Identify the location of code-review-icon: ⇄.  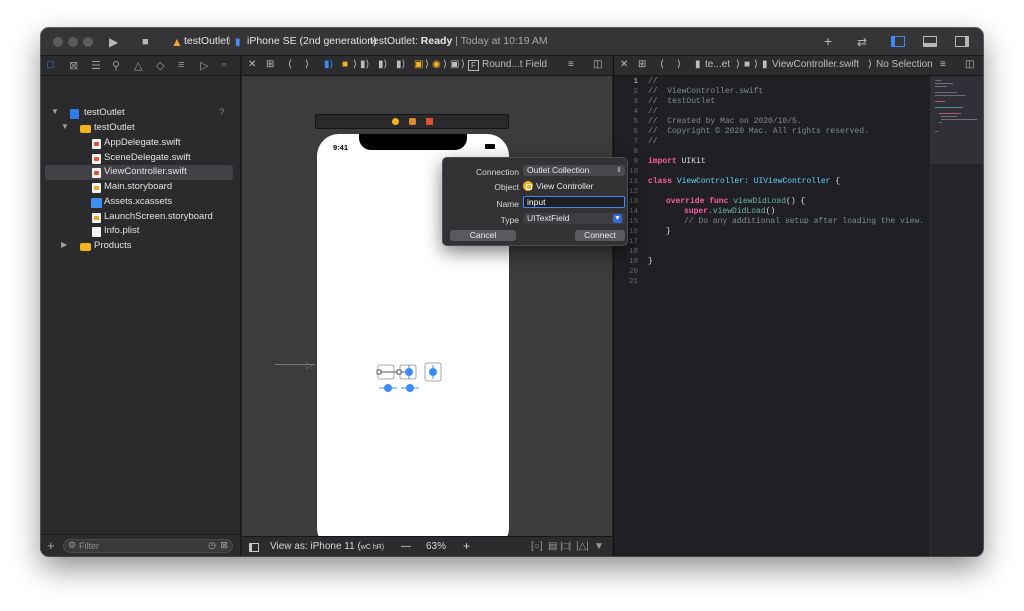
(862, 42).